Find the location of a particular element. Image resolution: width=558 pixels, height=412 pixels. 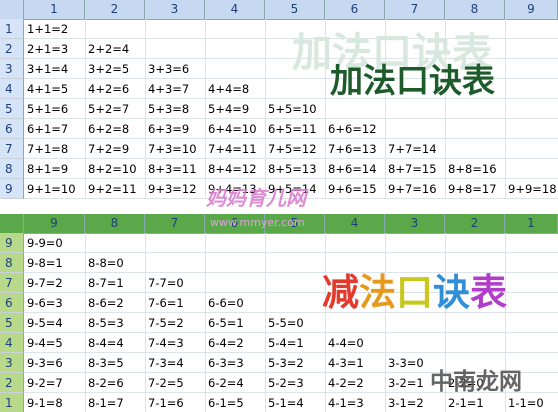

addition-cell: 4+4=8 is located at coordinates (227, 89).